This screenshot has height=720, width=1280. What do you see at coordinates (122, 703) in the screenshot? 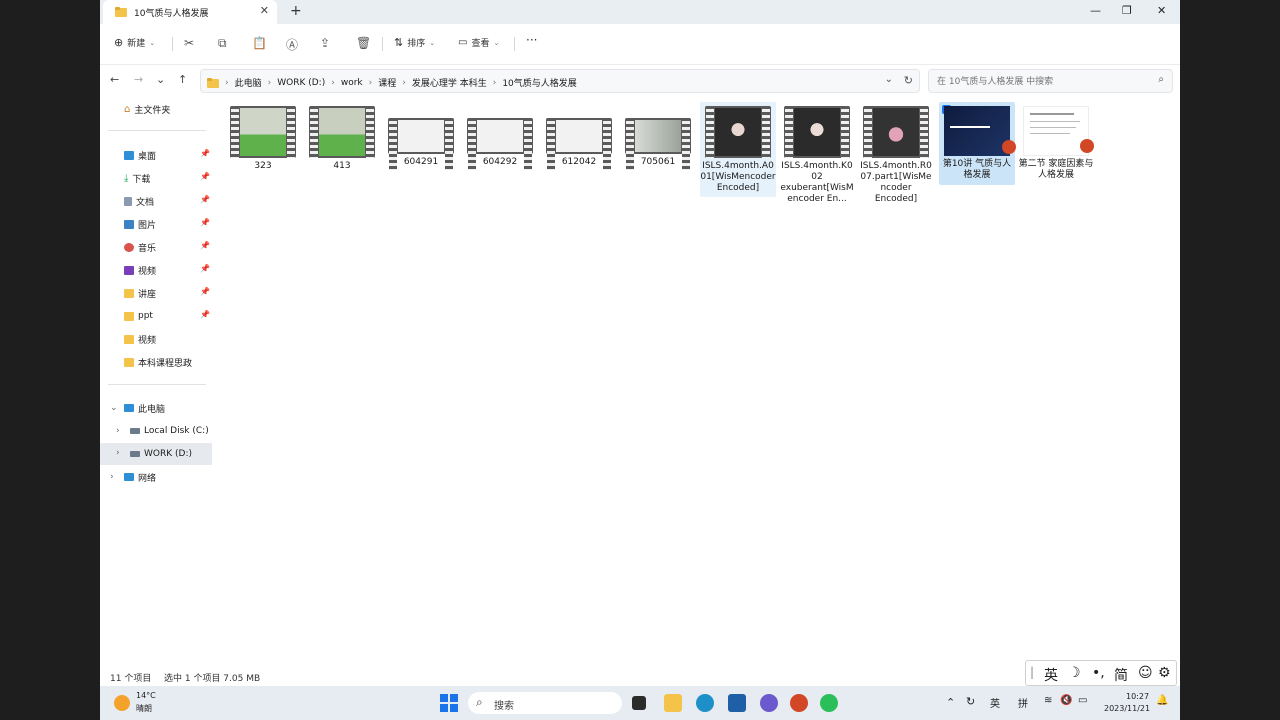
I see `sun-icon` at bounding box center [122, 703].